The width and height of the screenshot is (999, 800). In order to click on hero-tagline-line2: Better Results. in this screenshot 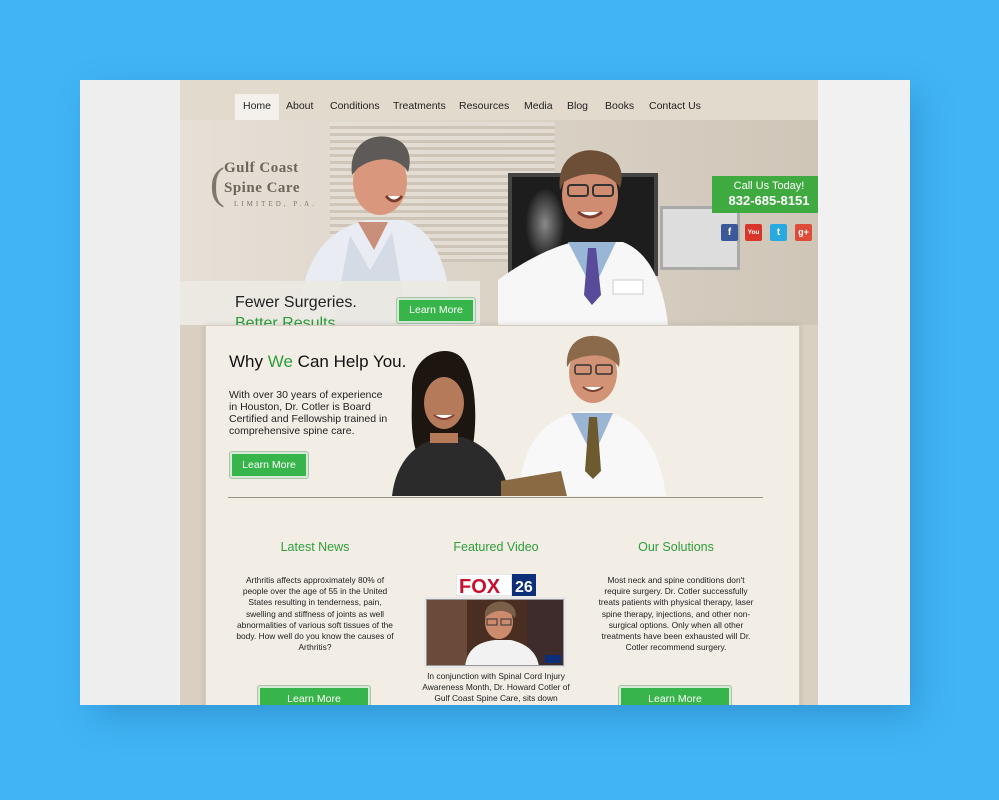, I will do `click(287, 320)`.